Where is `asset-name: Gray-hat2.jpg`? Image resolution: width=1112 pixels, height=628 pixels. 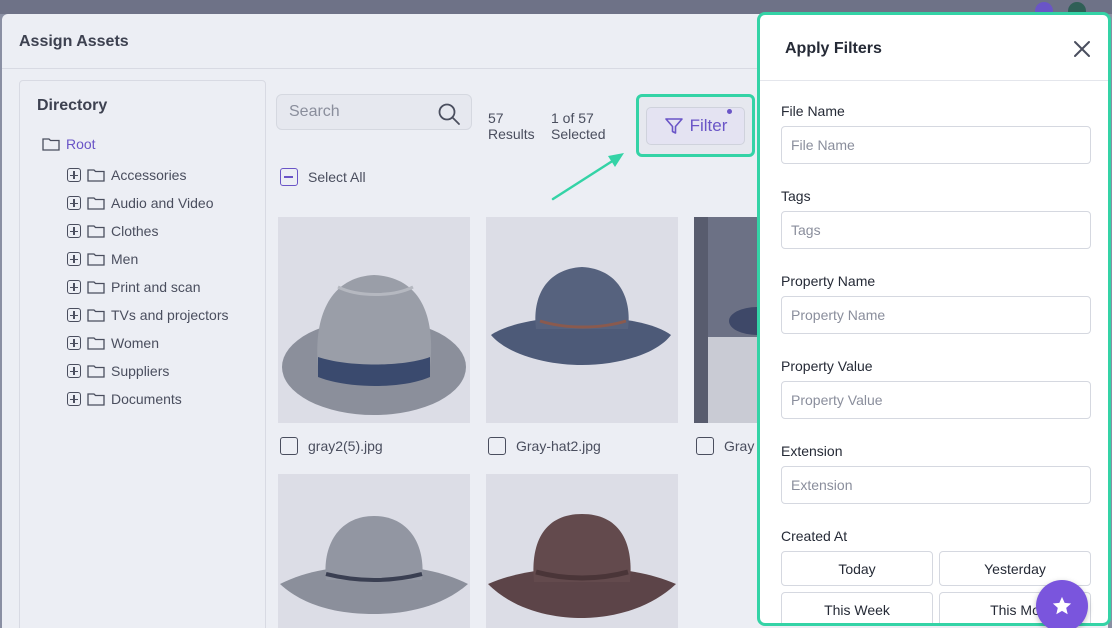
asset-name: Gray-hat2.jpg is located at coordinates (558, 446).